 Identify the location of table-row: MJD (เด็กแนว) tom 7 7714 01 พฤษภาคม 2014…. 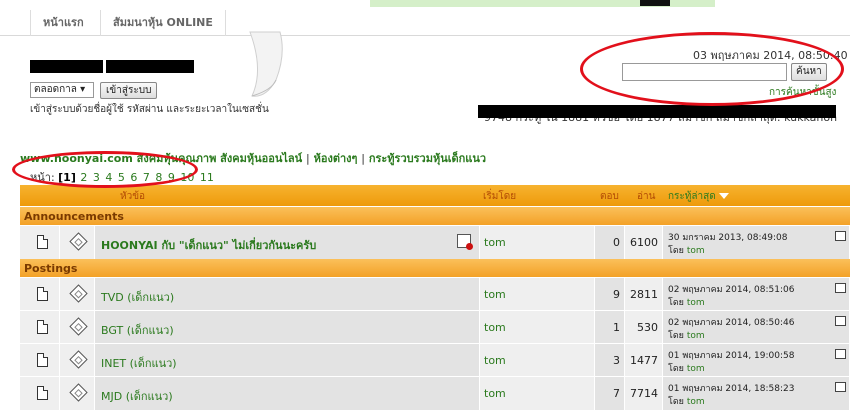
(435, 393).